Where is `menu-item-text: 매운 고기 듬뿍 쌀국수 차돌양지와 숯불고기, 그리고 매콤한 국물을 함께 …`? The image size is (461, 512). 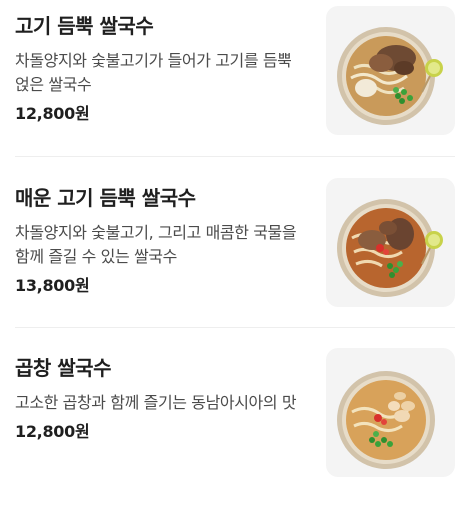
menu-item-text: 매운 고기 듬뿍 쌀국수 차돌양지와 숯불고기, 그리고 매콤한 국물을 함께 … is located at coordinates (162, 240).